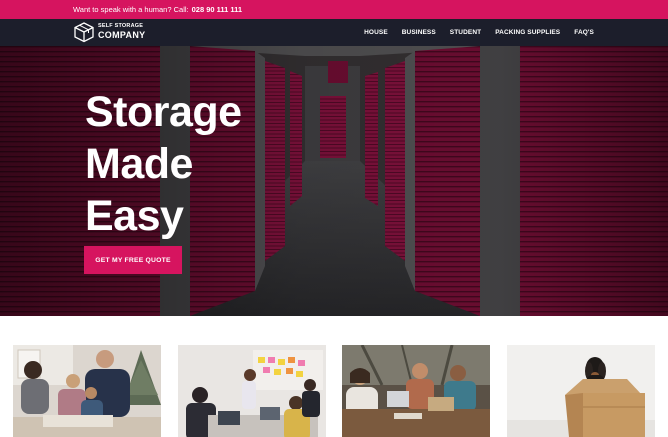  I want to click on card-packing-image, so click(581, 391).